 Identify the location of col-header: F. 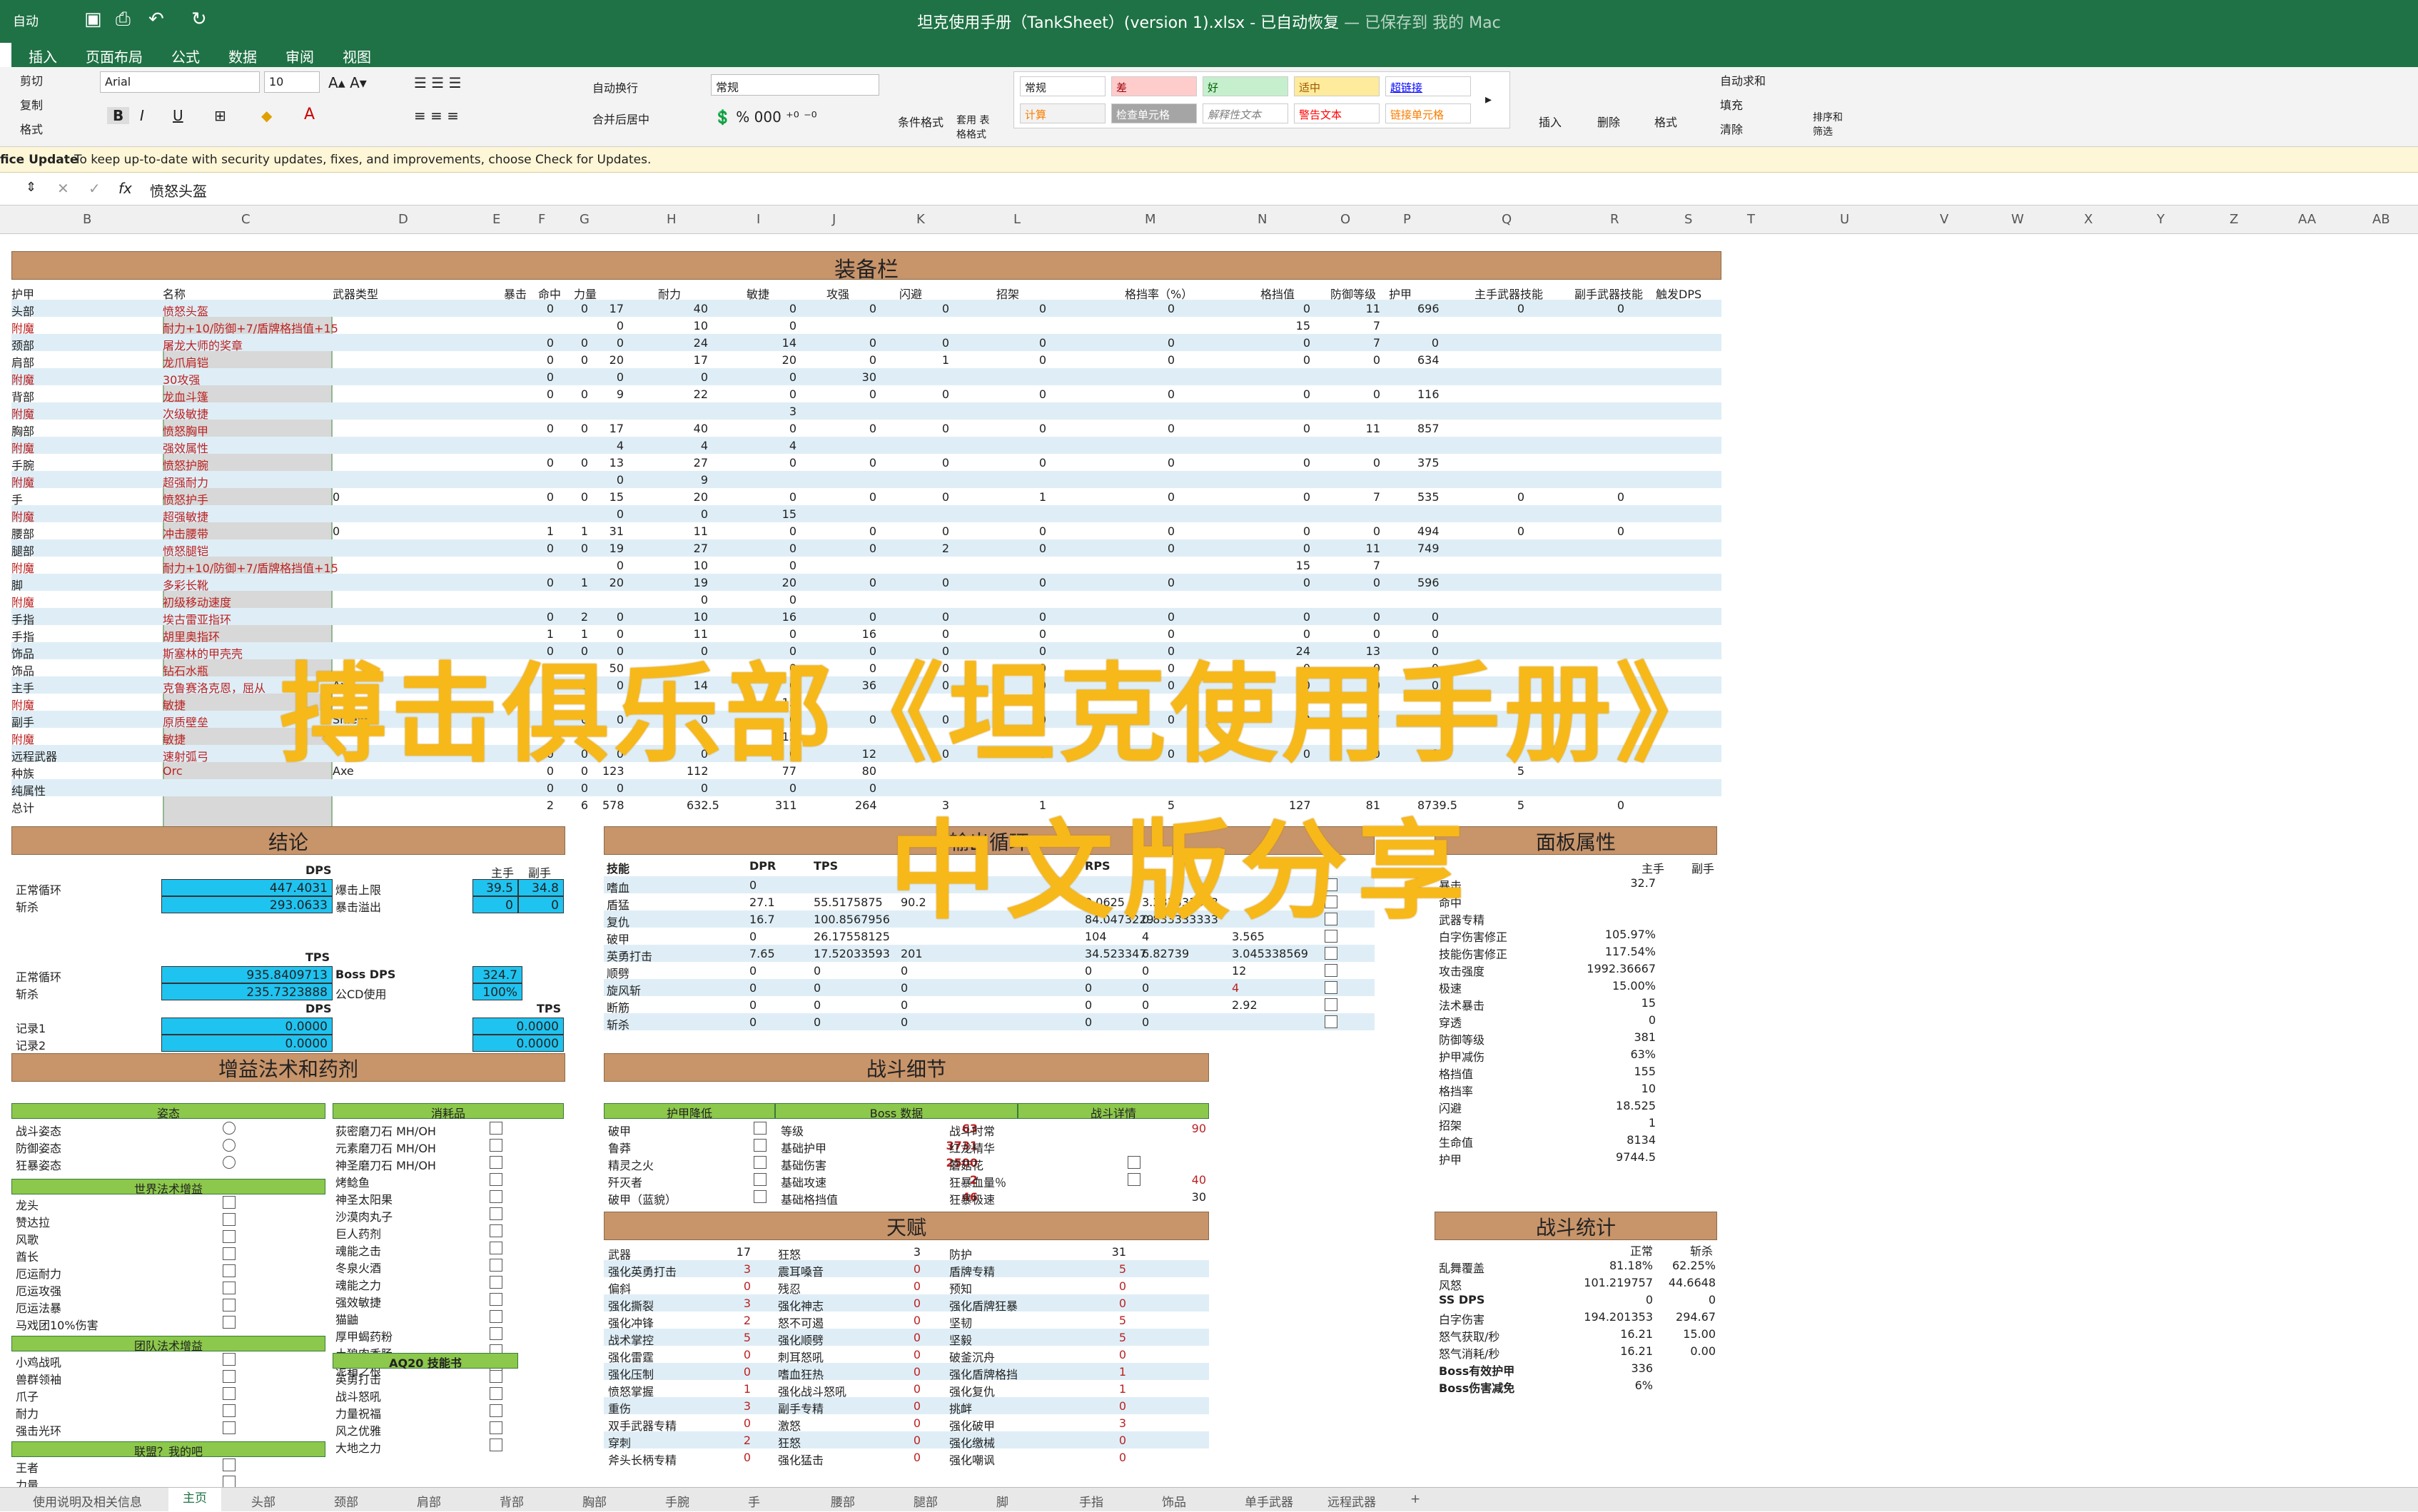
(541, 220).